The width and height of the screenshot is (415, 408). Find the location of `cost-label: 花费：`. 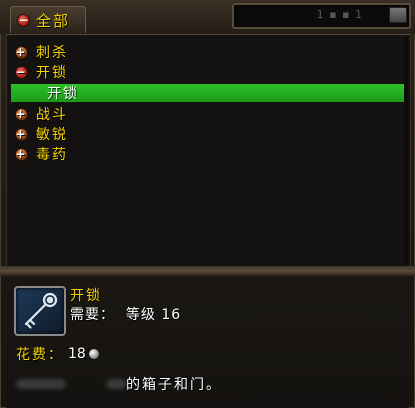

cost-label: 花费： is located at coordinates (40, 355).